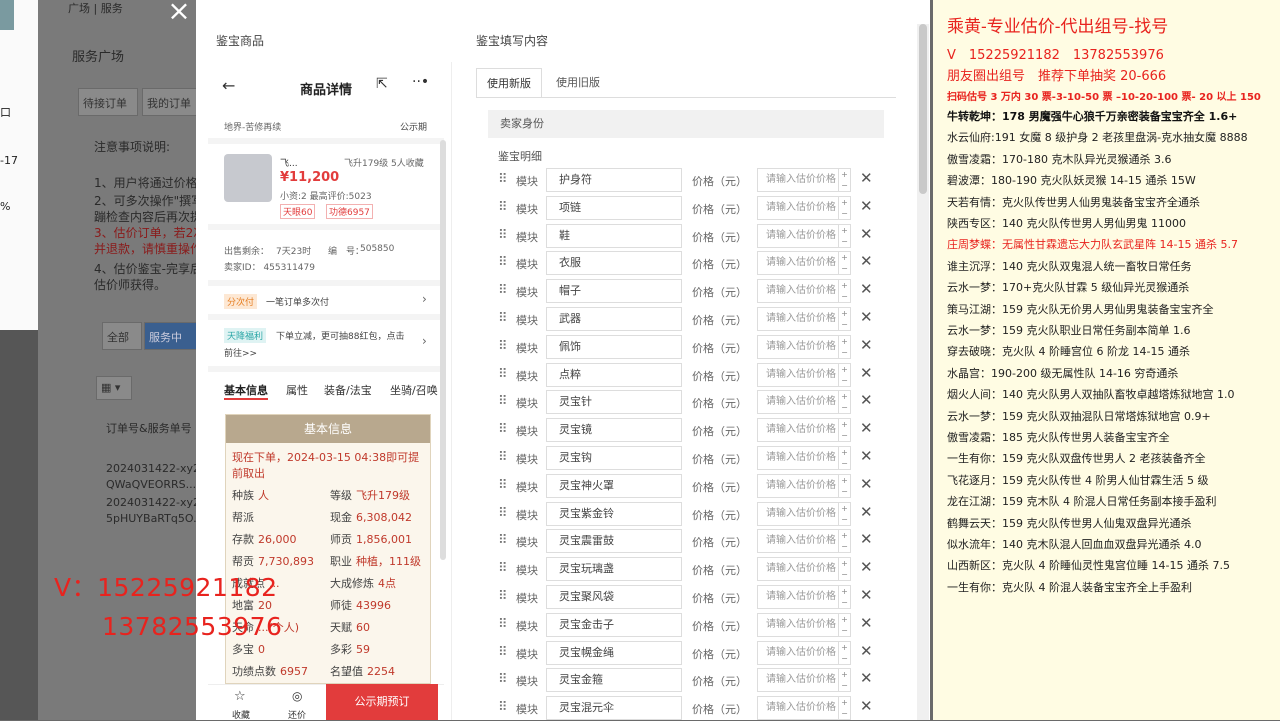 This screenshot has width=1280, height=721. What do you see at coordinates (246, 391) in the screenshot?
I see `tab-basic-info: 基本信息` at bounding box center [246, 391].